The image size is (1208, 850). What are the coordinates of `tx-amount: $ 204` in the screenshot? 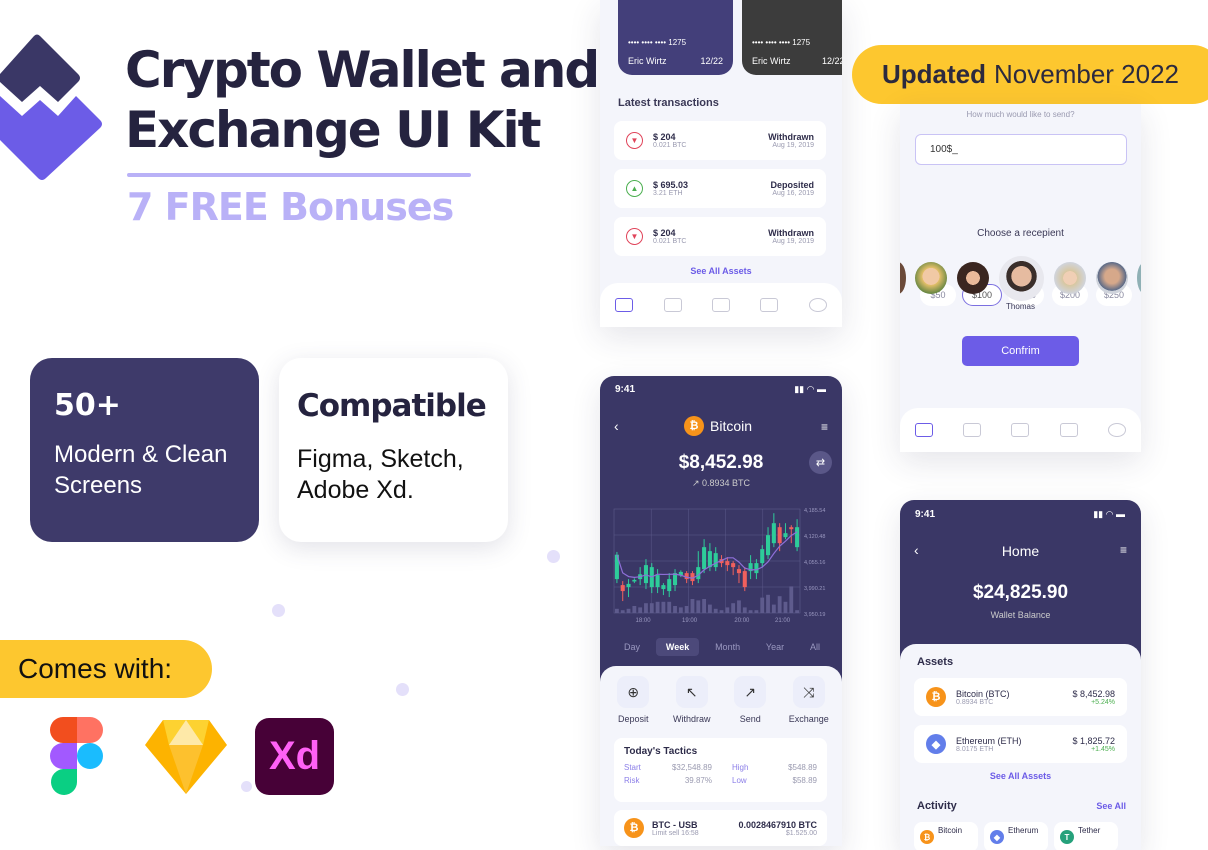 It's located at (664, 233).